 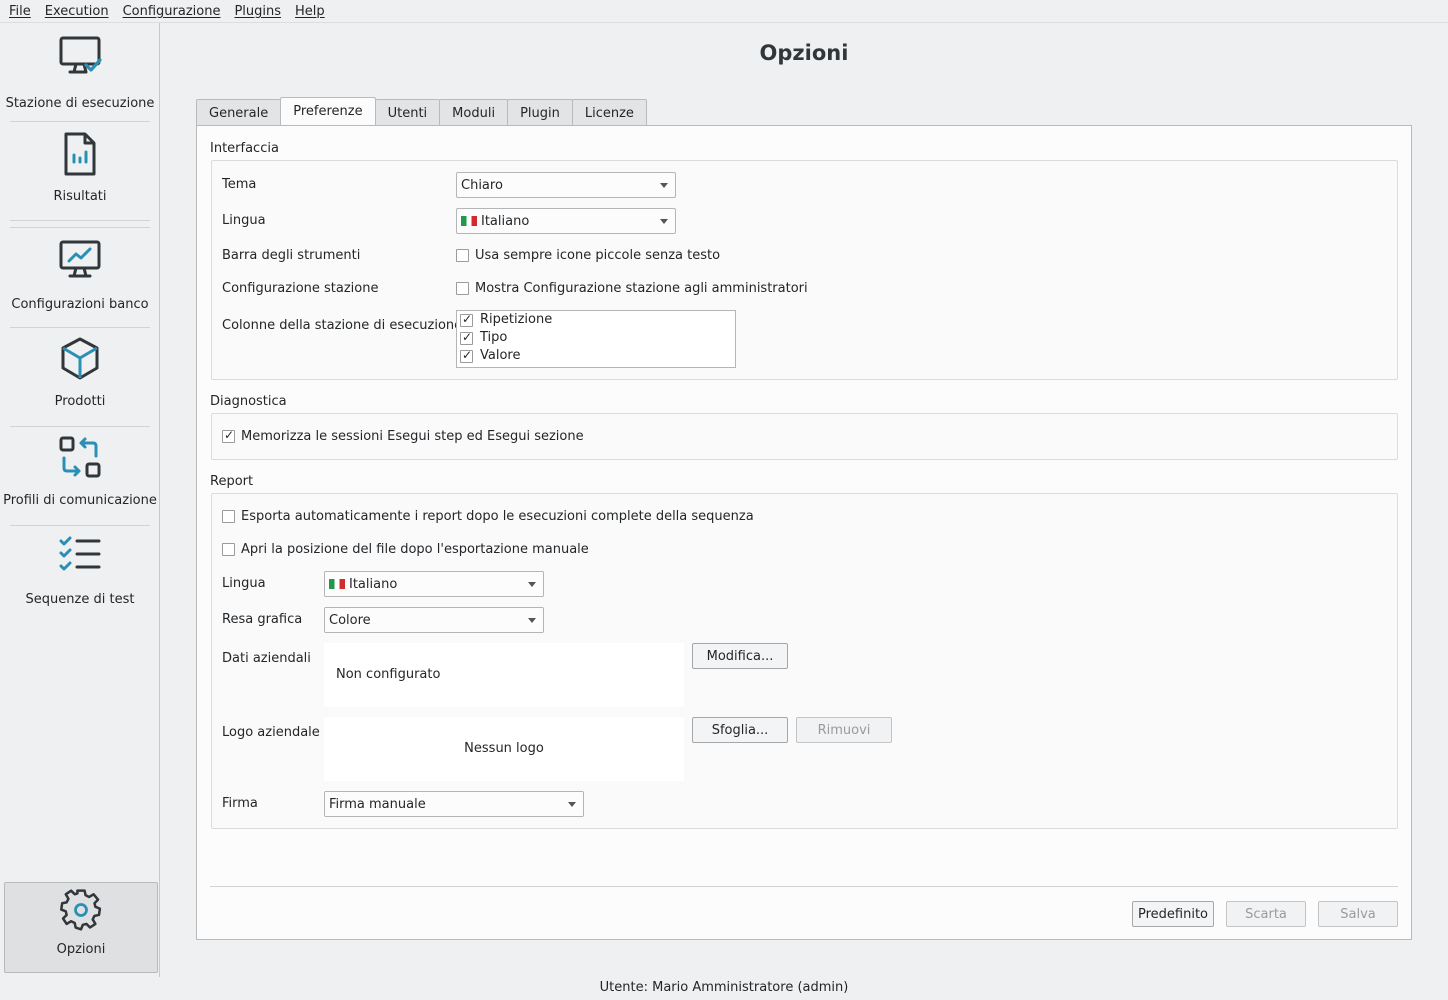 I want to click on tab-generale: Generale, so click(x=239, y=112).